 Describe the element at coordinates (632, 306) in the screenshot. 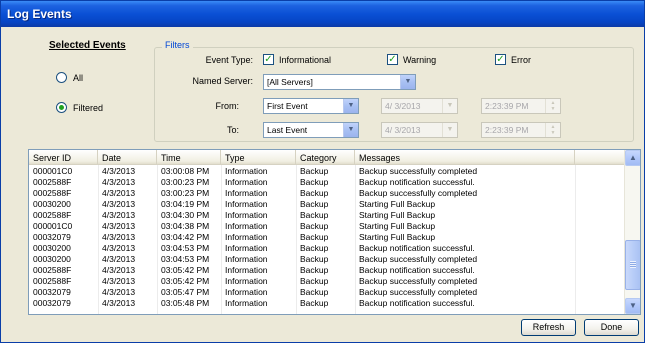

I see `scroll-down-icon: ▼` at that location.